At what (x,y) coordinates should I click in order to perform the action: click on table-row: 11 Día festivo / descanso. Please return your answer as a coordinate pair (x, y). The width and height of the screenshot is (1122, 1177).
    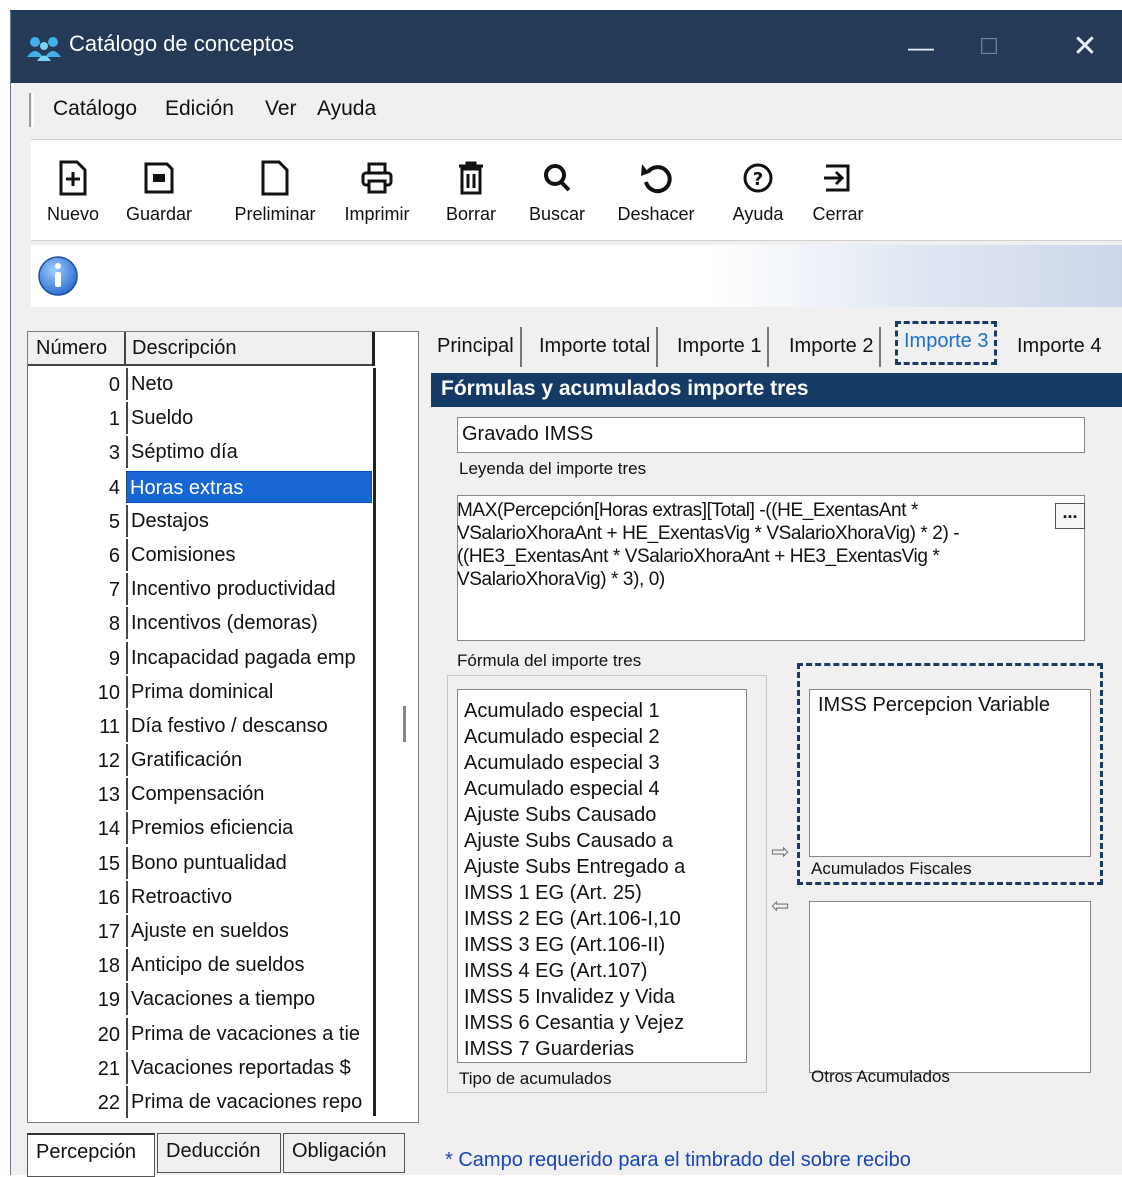
    Looking at the image, I should click on (201, 726).